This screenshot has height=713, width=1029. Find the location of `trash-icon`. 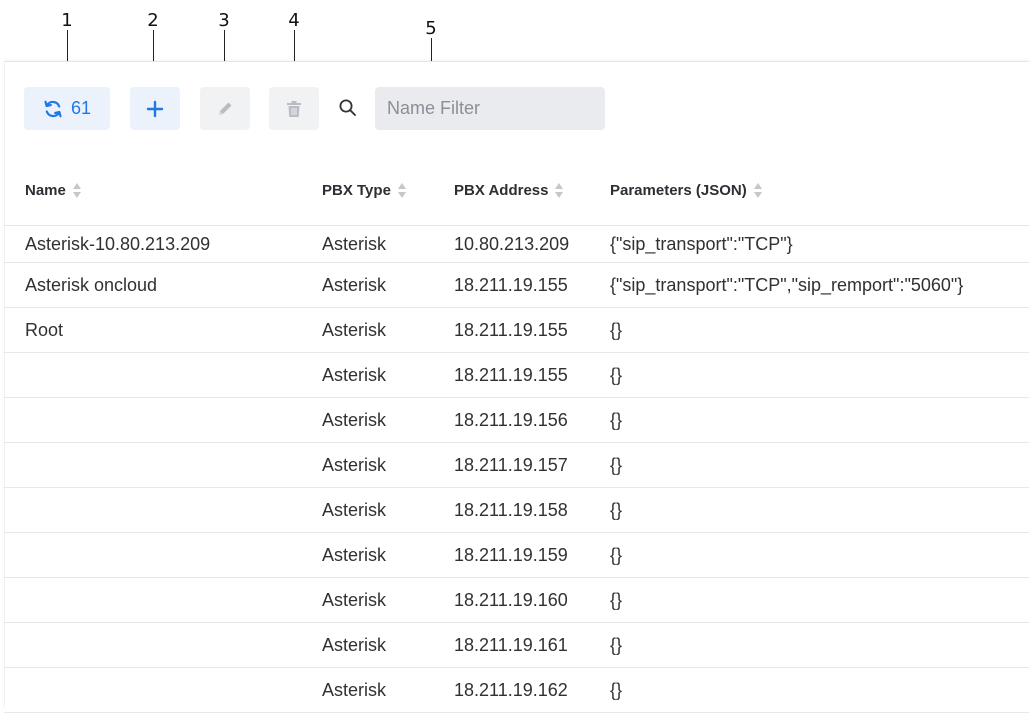

trash-icon is located at coordinates (294, 108).